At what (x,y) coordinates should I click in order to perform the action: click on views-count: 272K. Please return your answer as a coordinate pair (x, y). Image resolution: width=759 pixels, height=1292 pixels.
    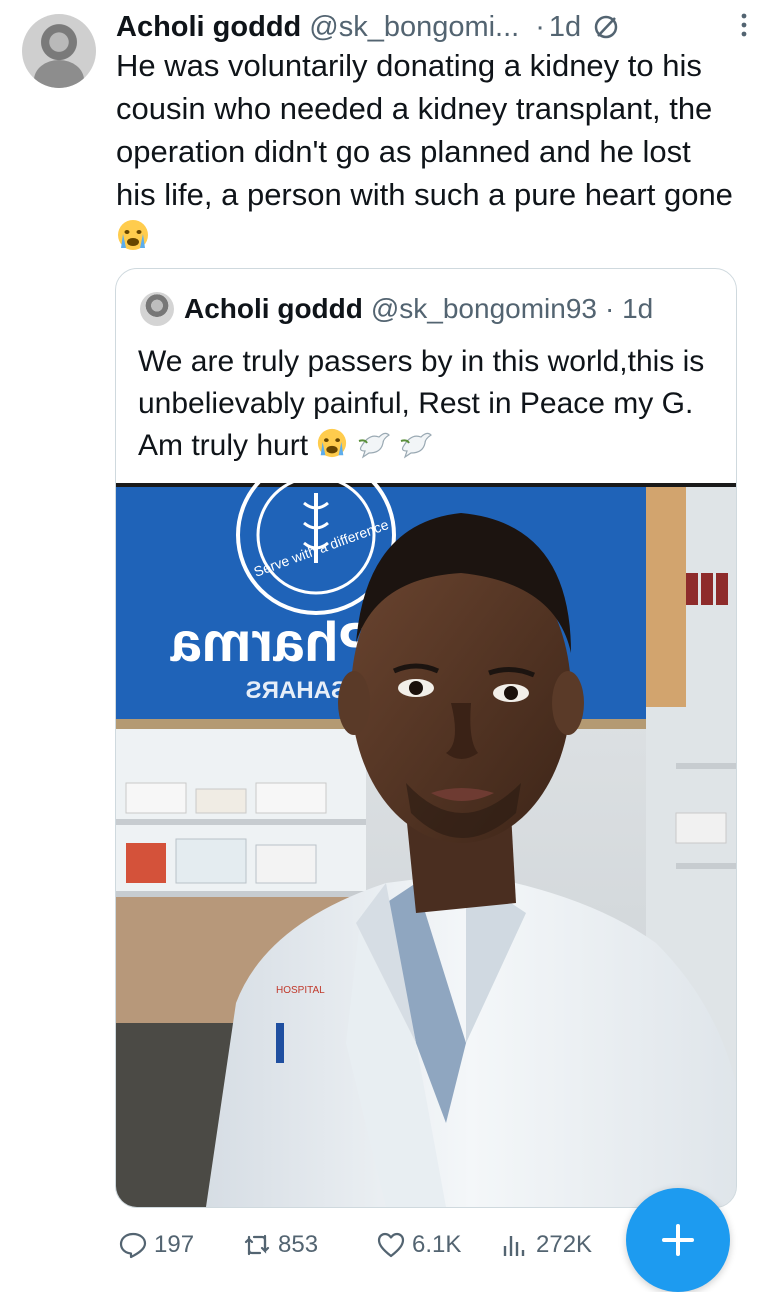
    Looking at the image, I should click on (564, 1244).